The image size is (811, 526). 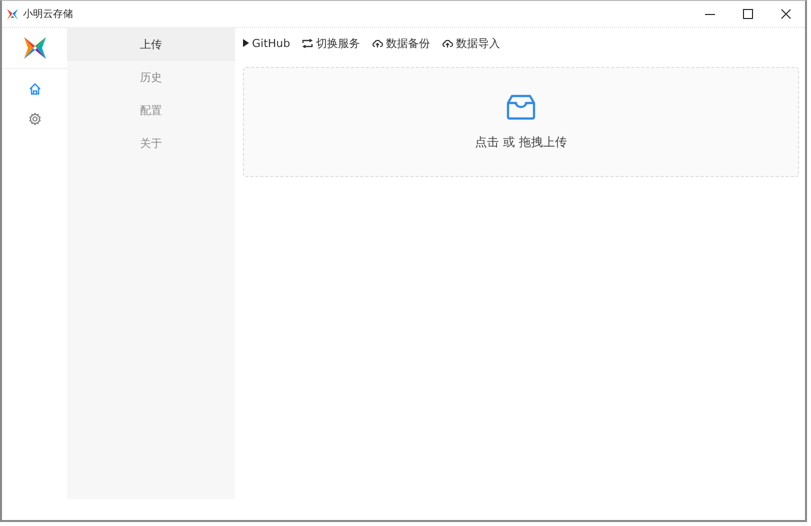 What do you see at coordinates (521, 107) in the screenshot?
I see `inbox-icon` at bounding box center [521, 107].